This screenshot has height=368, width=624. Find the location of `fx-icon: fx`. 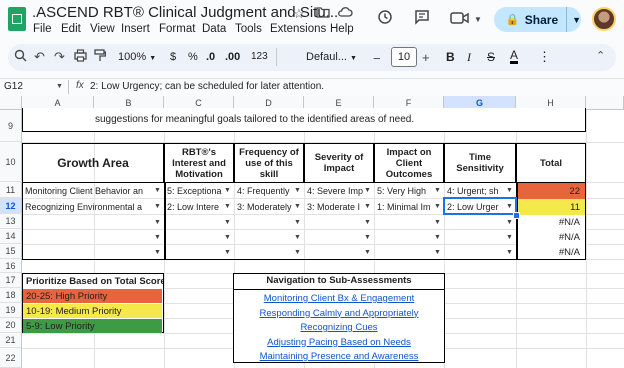

fx-icon: fx is located at coordinates (80, 85).